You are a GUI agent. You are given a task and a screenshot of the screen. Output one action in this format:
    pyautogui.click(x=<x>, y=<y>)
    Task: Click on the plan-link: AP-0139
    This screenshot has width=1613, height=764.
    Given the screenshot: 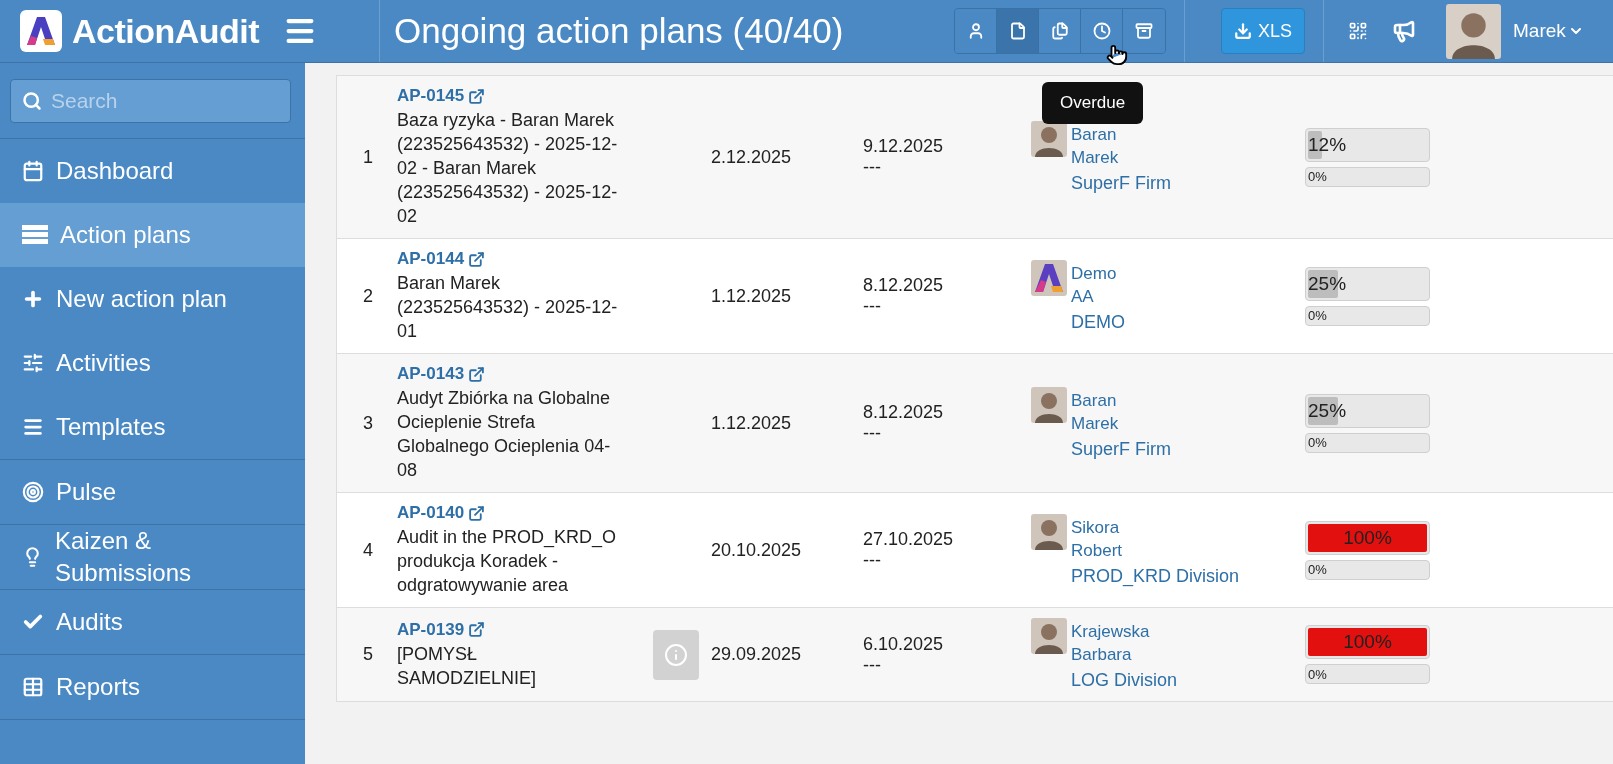 What is the action you would take?
    pyautogui.click(x=441, y=629)
    